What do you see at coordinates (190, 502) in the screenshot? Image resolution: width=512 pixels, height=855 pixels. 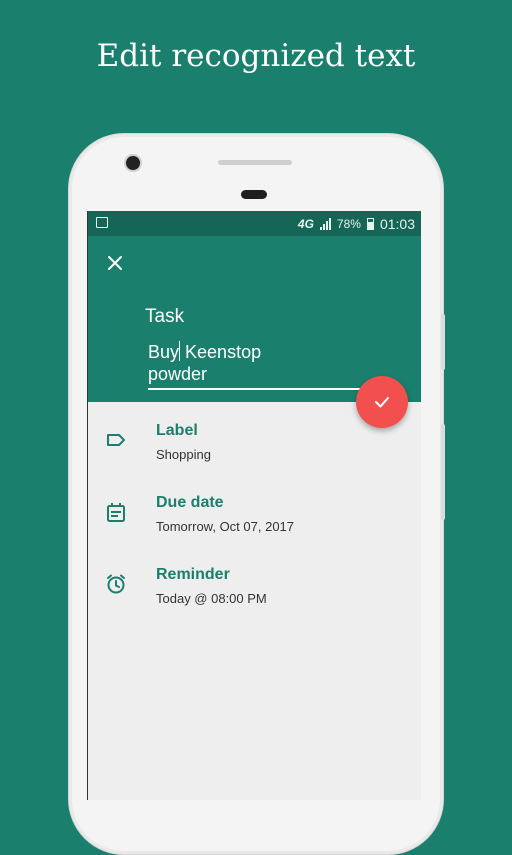 I see `due-date-title: Due date` at bounding box center [190, 502].